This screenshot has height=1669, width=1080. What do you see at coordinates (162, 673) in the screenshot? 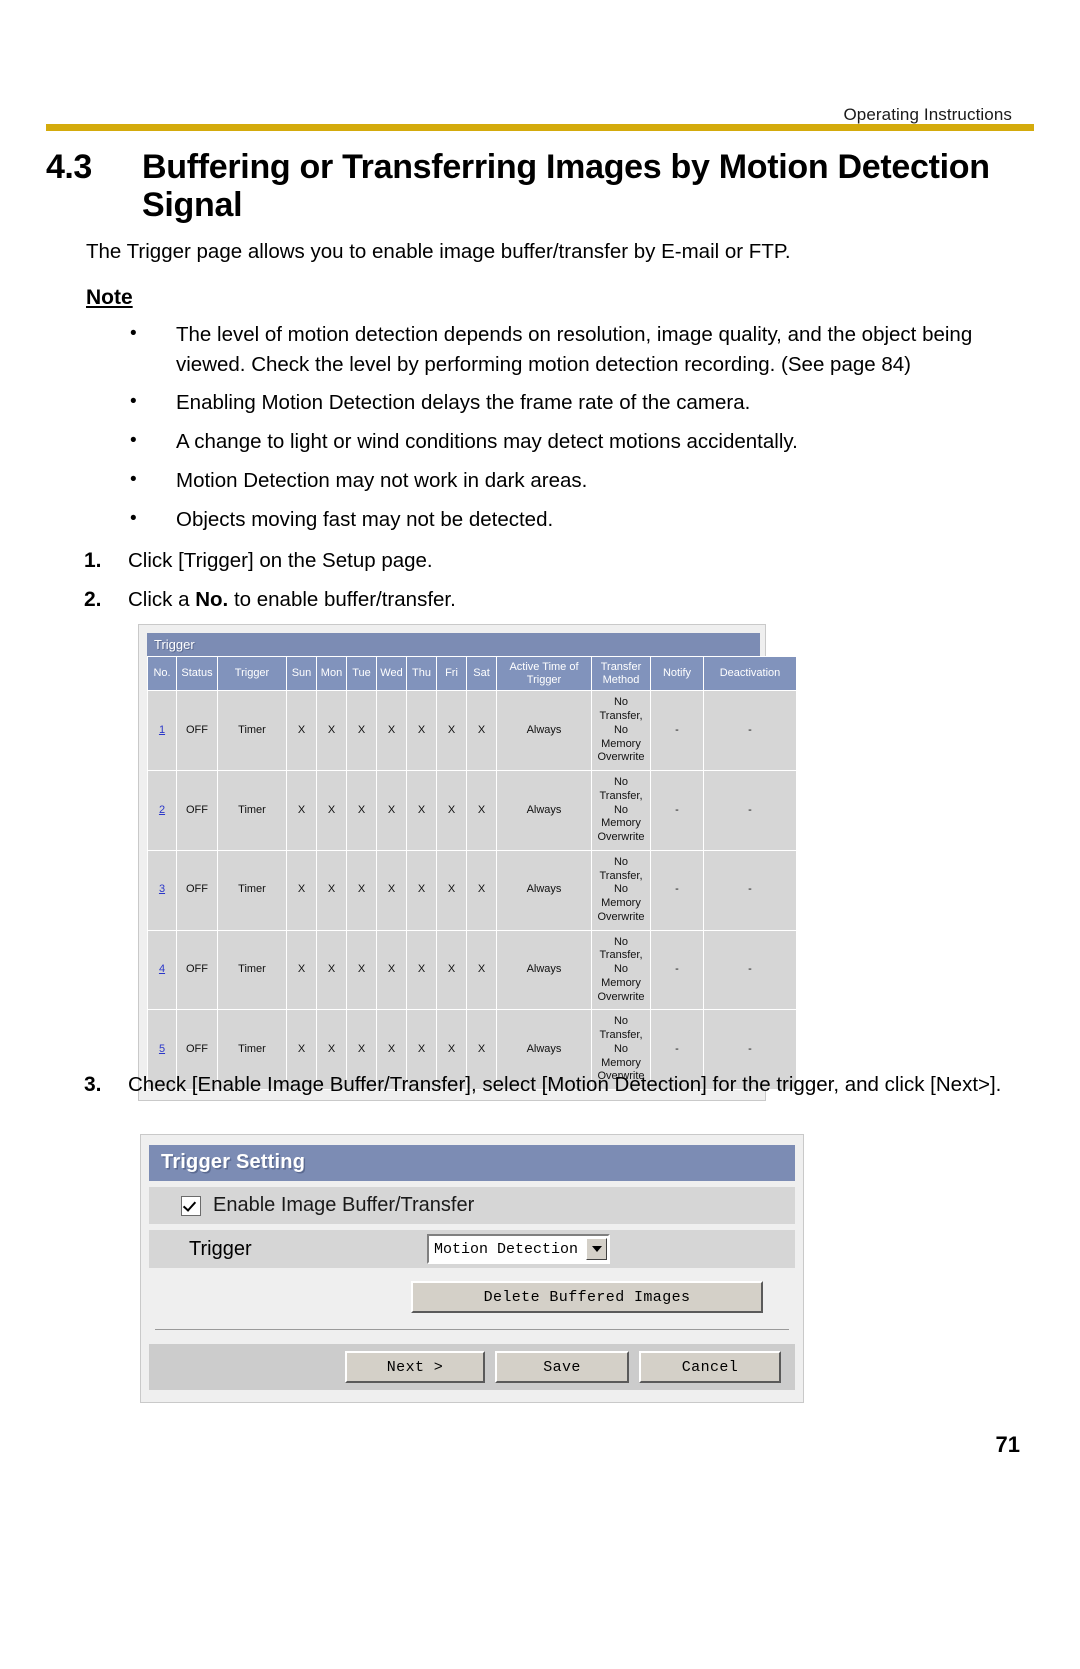
I see `col-no: No.` at bounding box center [162, 673].